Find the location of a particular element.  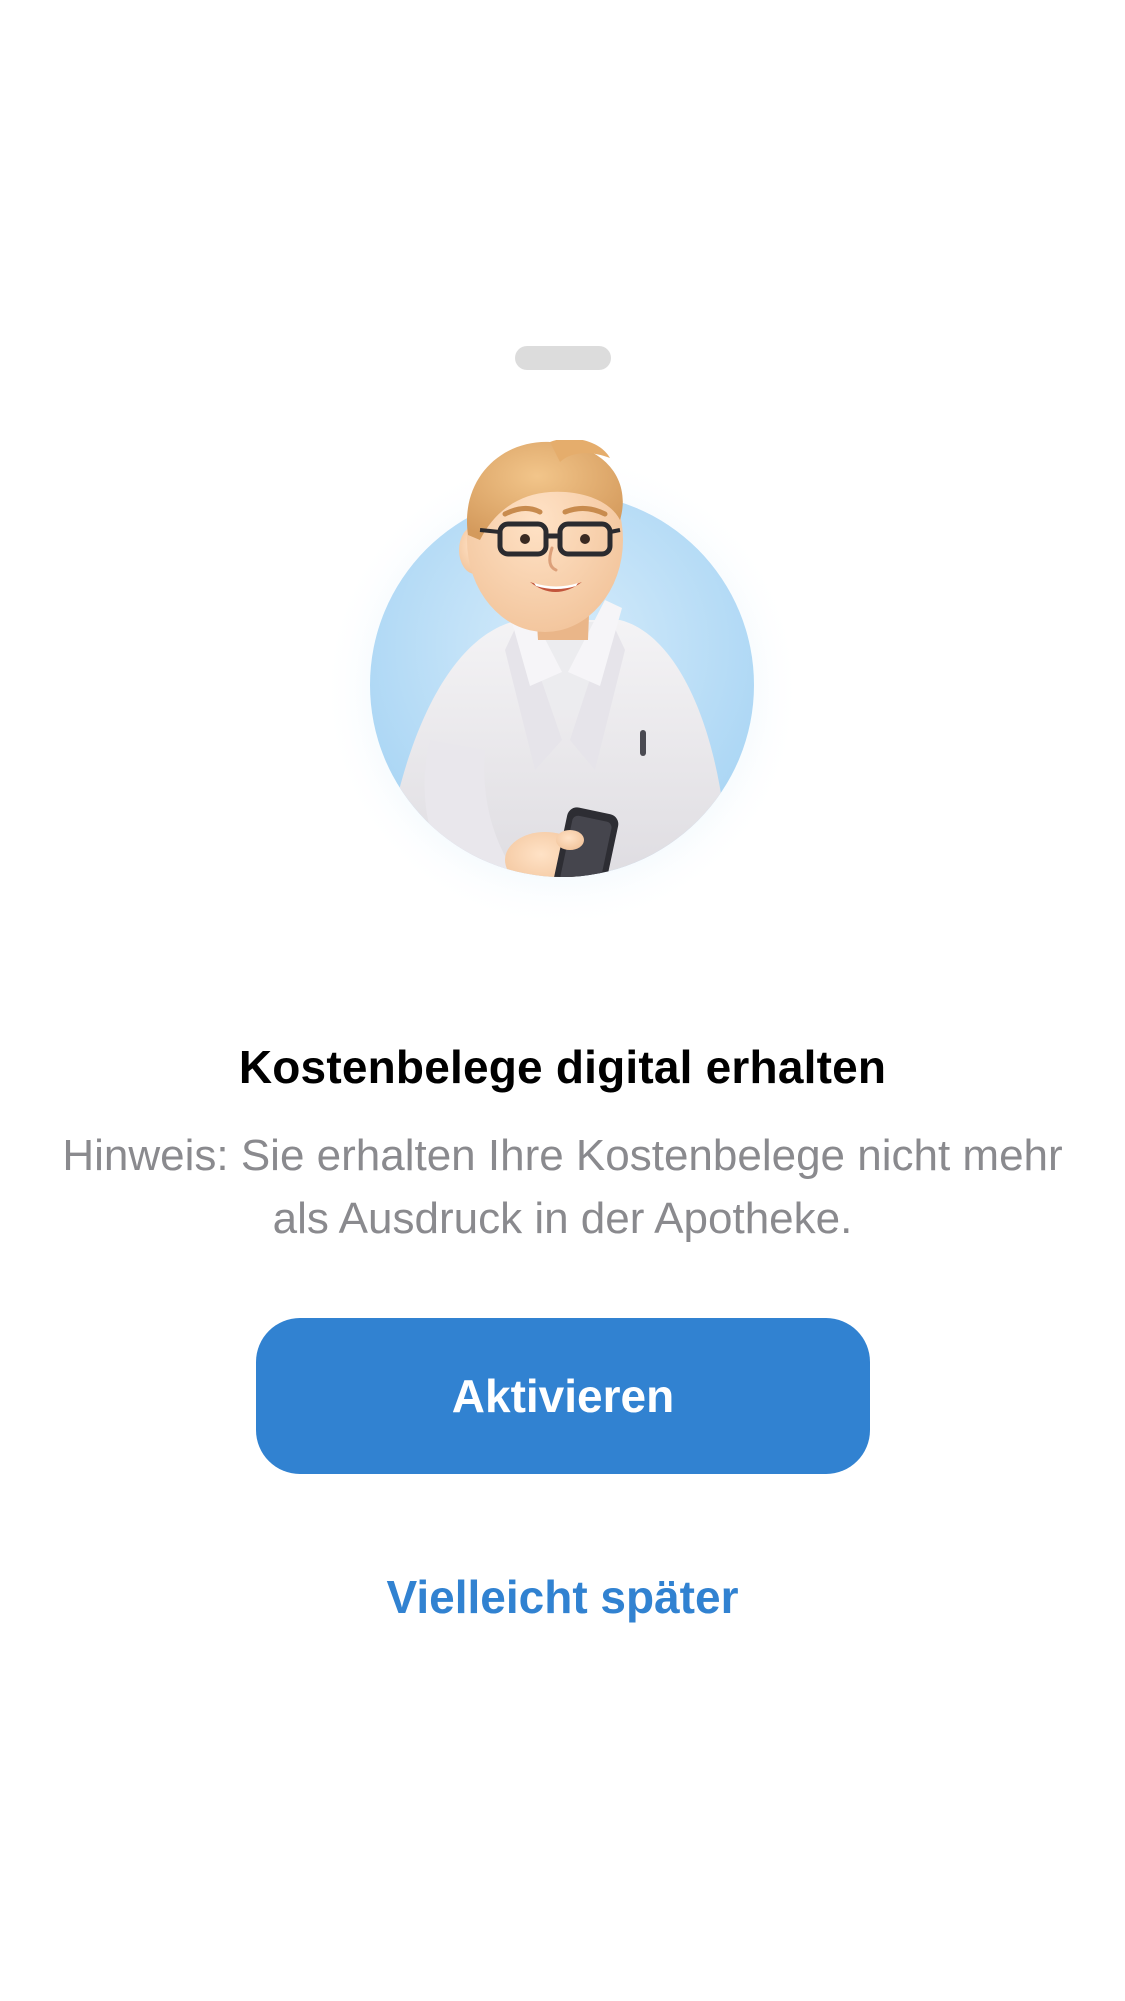

activate-button: Aktivieren is located at coordinates (563, 1396).